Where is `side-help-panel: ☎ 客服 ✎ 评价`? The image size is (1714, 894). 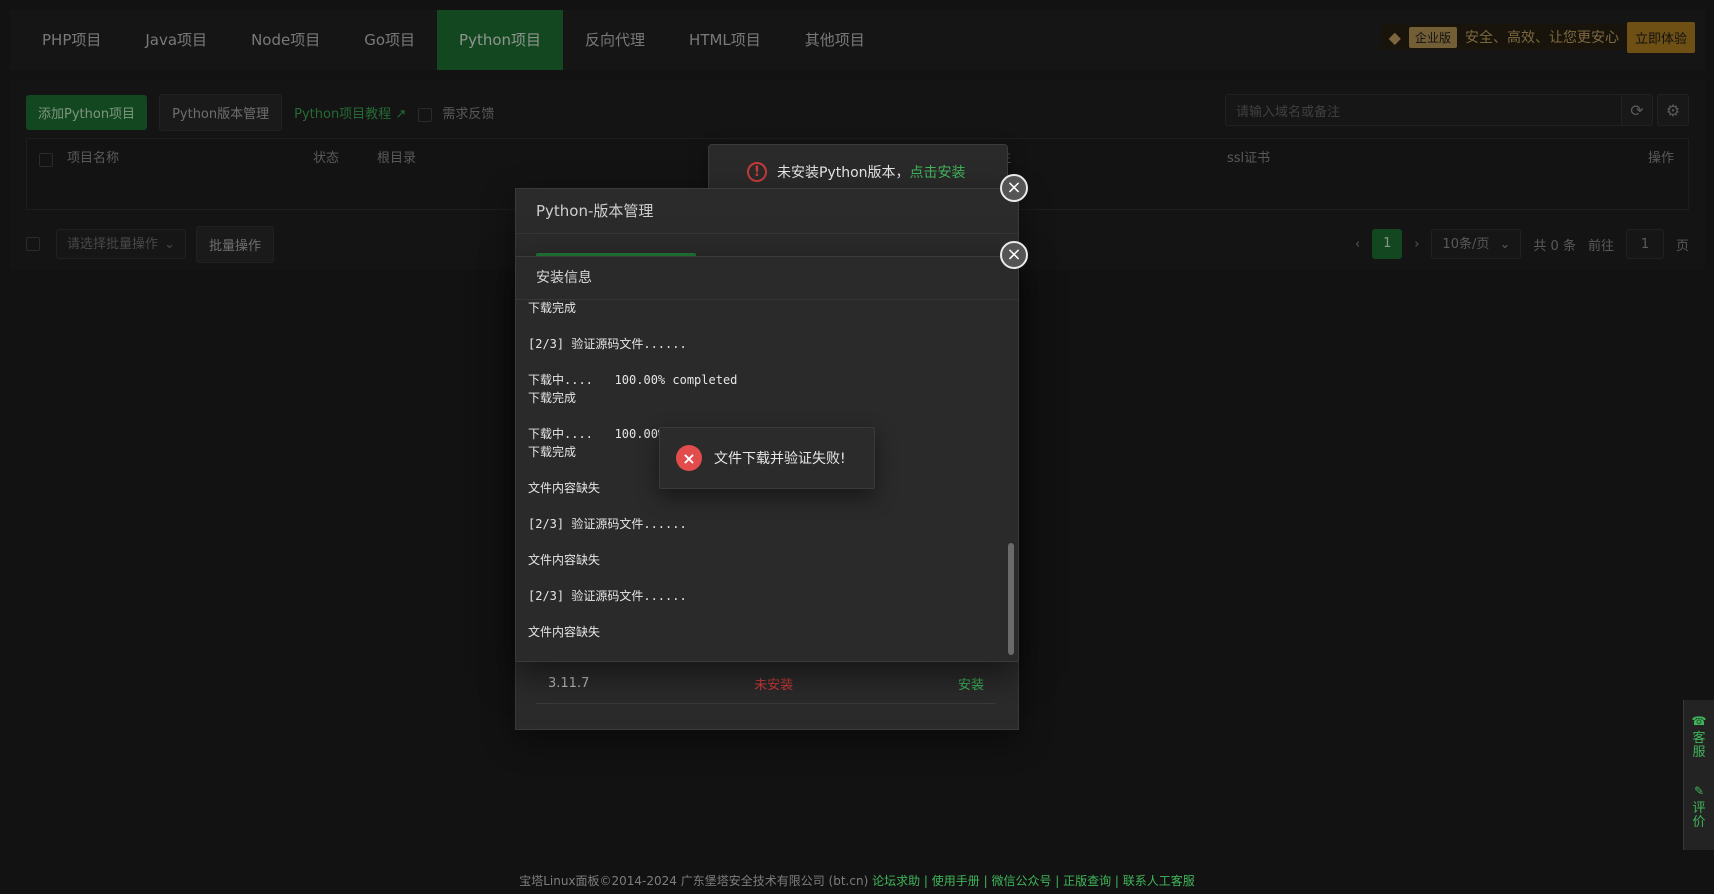
side-help-panel: ☎ 客服 ✎ 评价 is located at coordinates (1698, 775).